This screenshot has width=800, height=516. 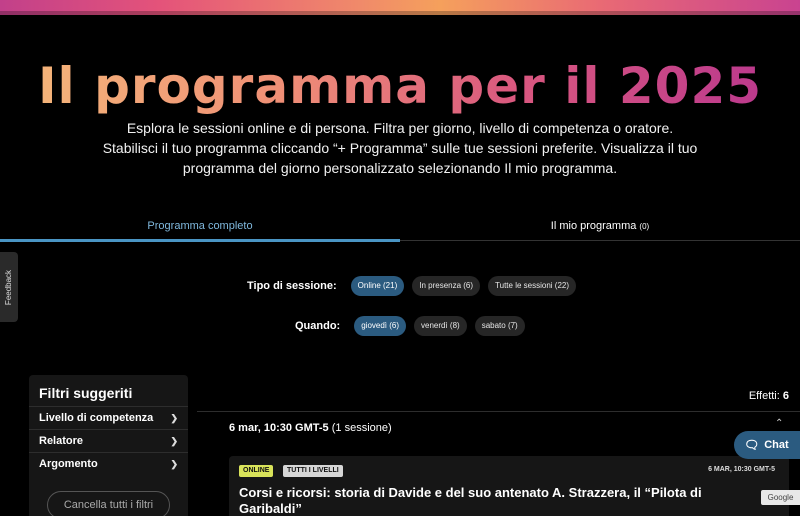 I want to click on tab-my-program: Il mio programma (0), so click(x=600, y=225).